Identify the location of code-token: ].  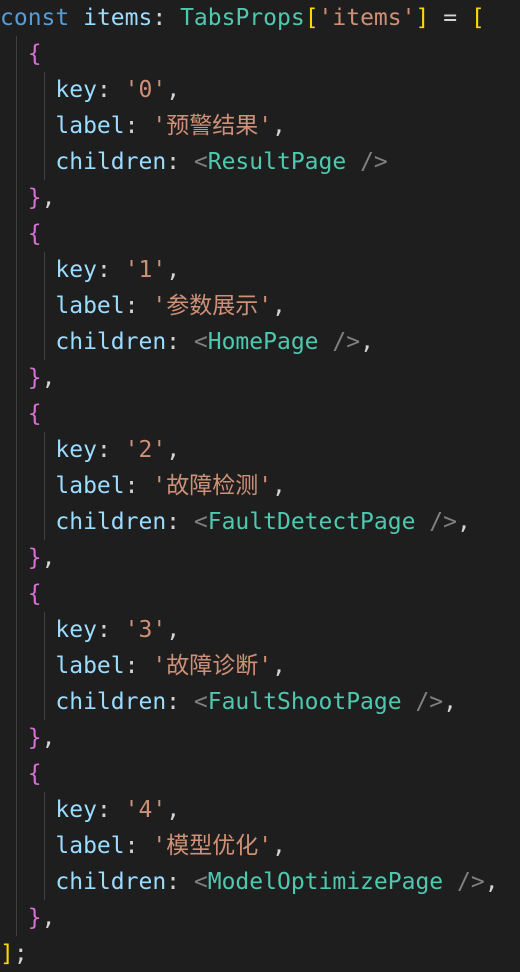
(422, 18).